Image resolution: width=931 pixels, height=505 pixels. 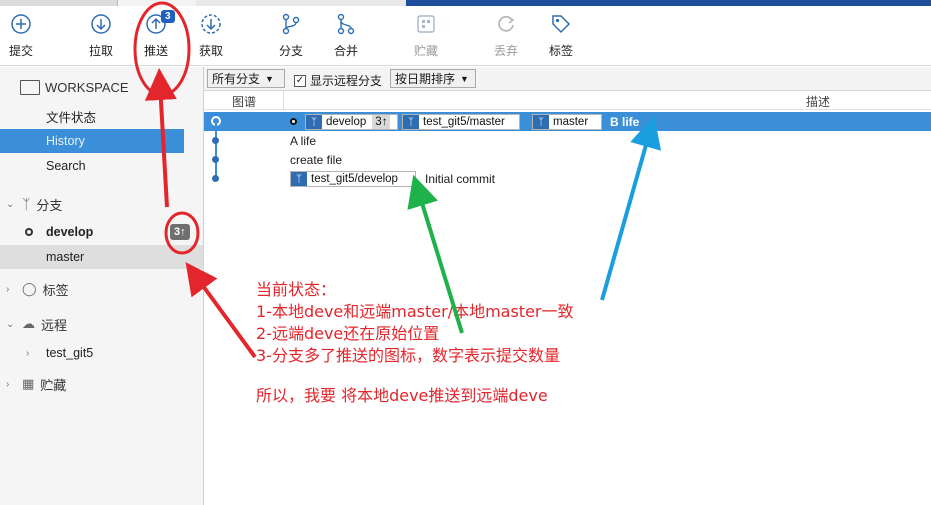 I want to click on remote-develop-text: test_git5/develop, so click(x=354, y=179).